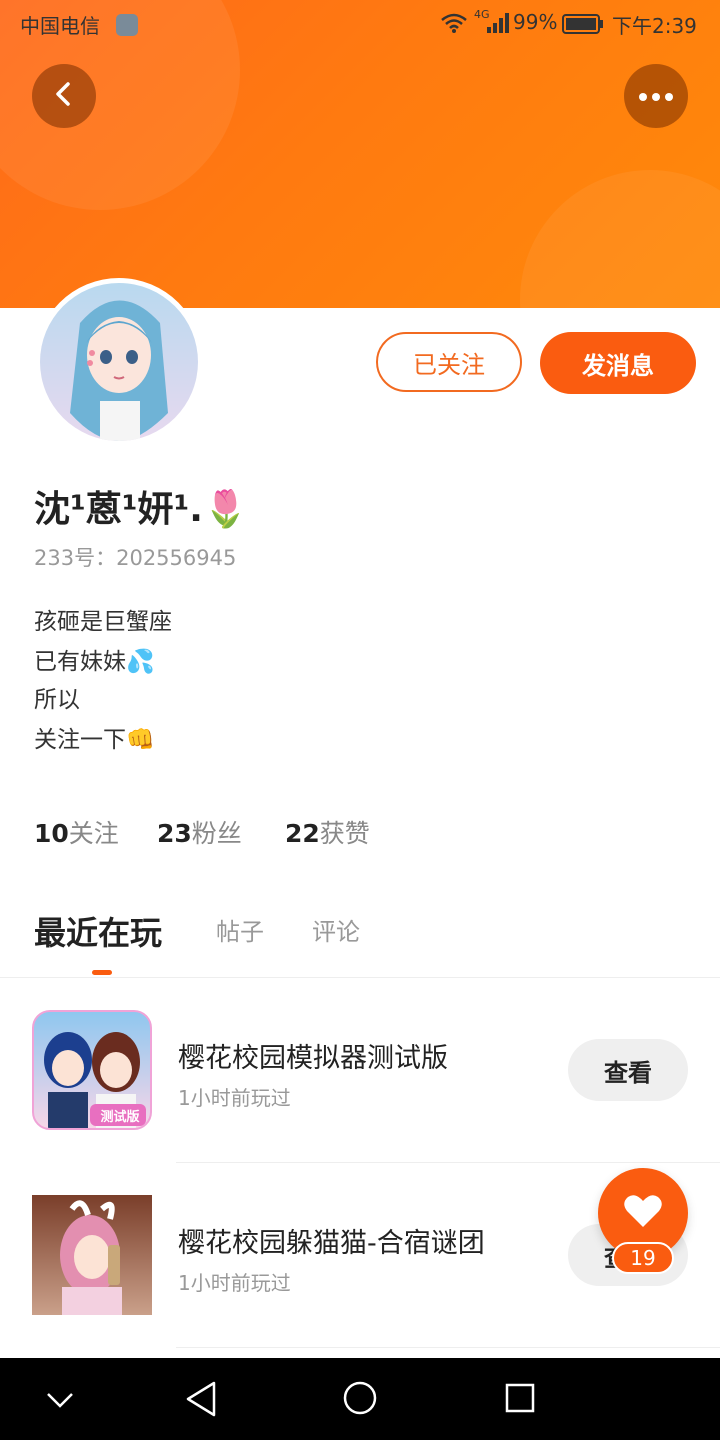 The image size is (720, 1440). I want to click on send-message-button: 发消息, so click(618, 363).